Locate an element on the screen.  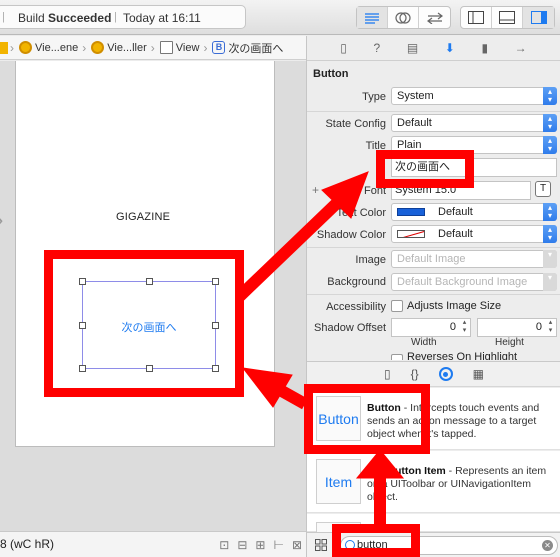
breadcrumb-view: View is located at coordinates (179, 47).